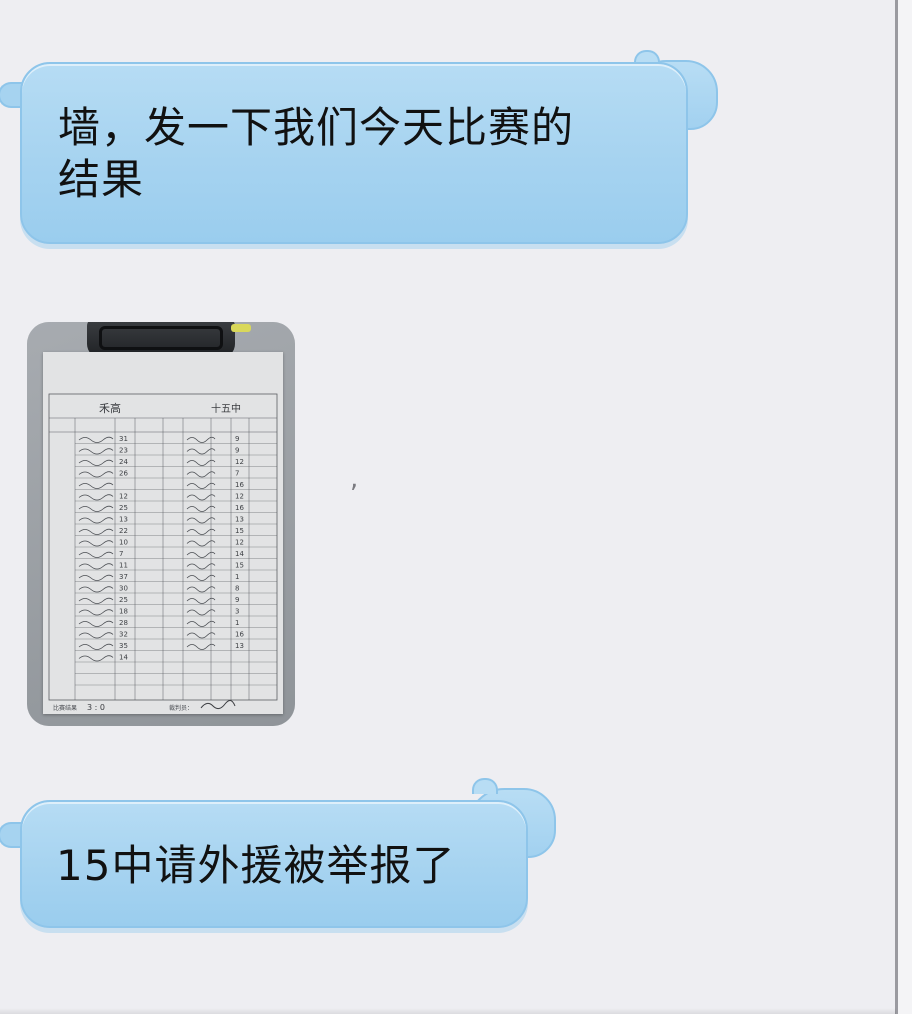 The height and width of the screenshot is (1014, 912). What do you see at coordinates (123, 612) in the screenshot?
I see `sheet-home-score: 18` at bounding box center [123, 612].